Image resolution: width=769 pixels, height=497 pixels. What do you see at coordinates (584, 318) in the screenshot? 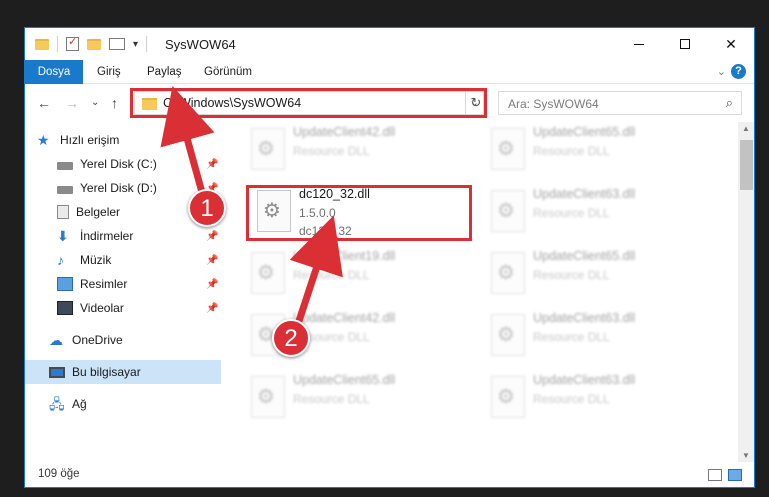
I see `file-name: UpdateClient63.dll` at bounding box center [584, 318].